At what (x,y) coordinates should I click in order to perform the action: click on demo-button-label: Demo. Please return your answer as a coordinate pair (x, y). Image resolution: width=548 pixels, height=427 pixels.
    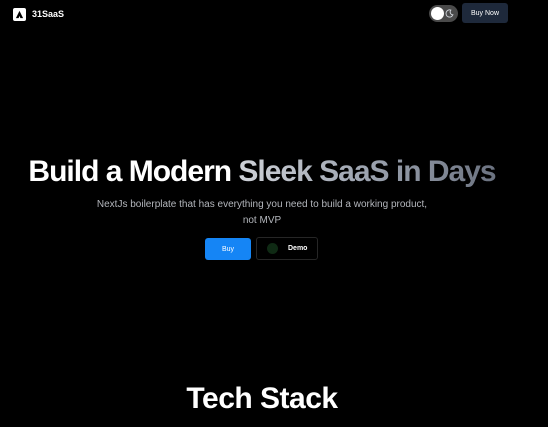
    Looking at the image, I should click on (298, 248).